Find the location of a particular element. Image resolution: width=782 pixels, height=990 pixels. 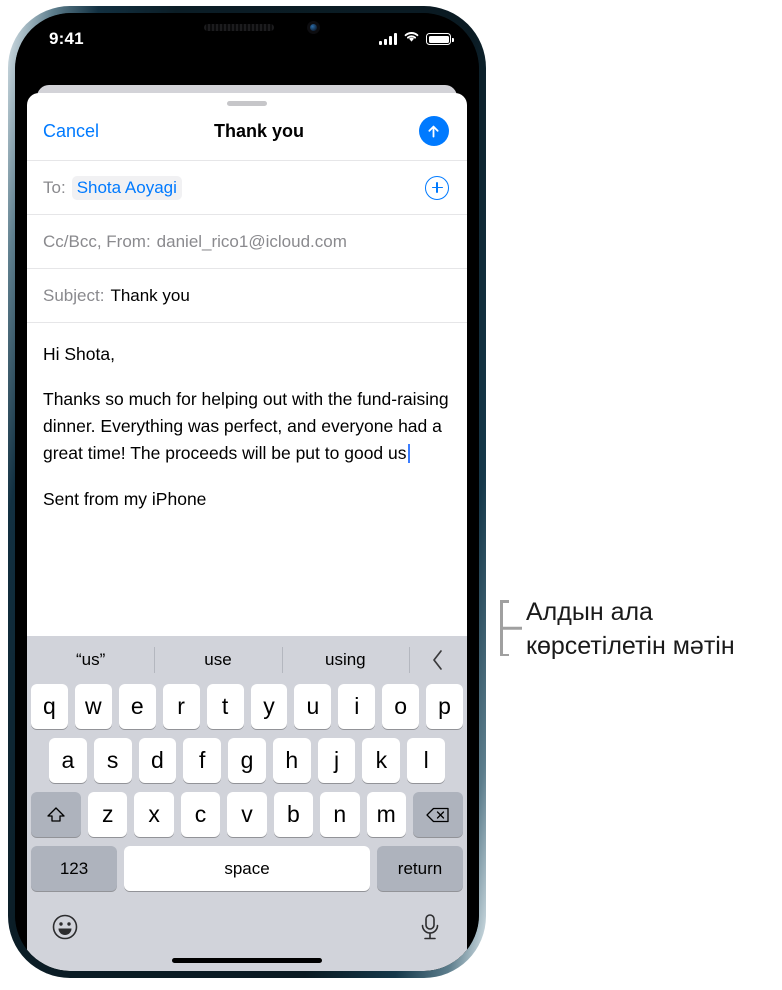

callout-bracket-icon is located at coordinates (511, 628).